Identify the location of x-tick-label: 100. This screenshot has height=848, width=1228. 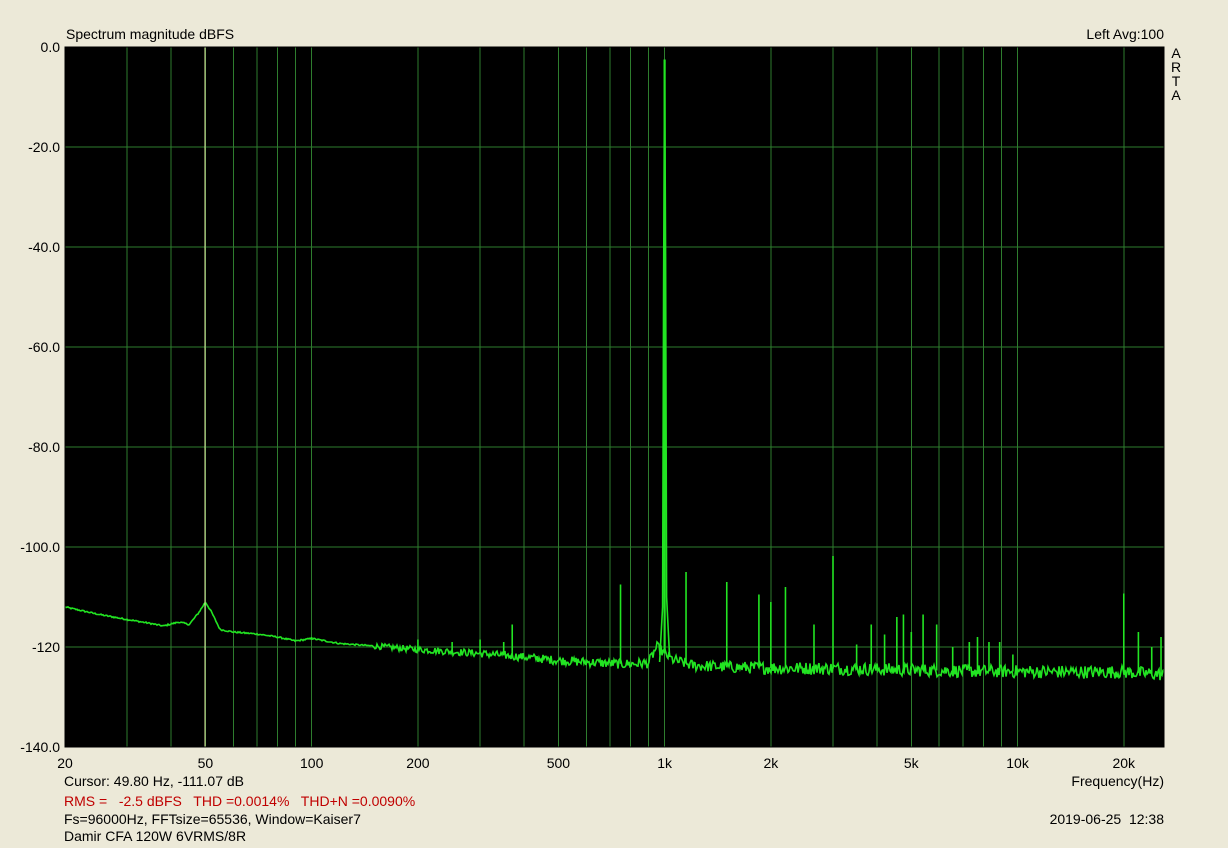
(312, 763).